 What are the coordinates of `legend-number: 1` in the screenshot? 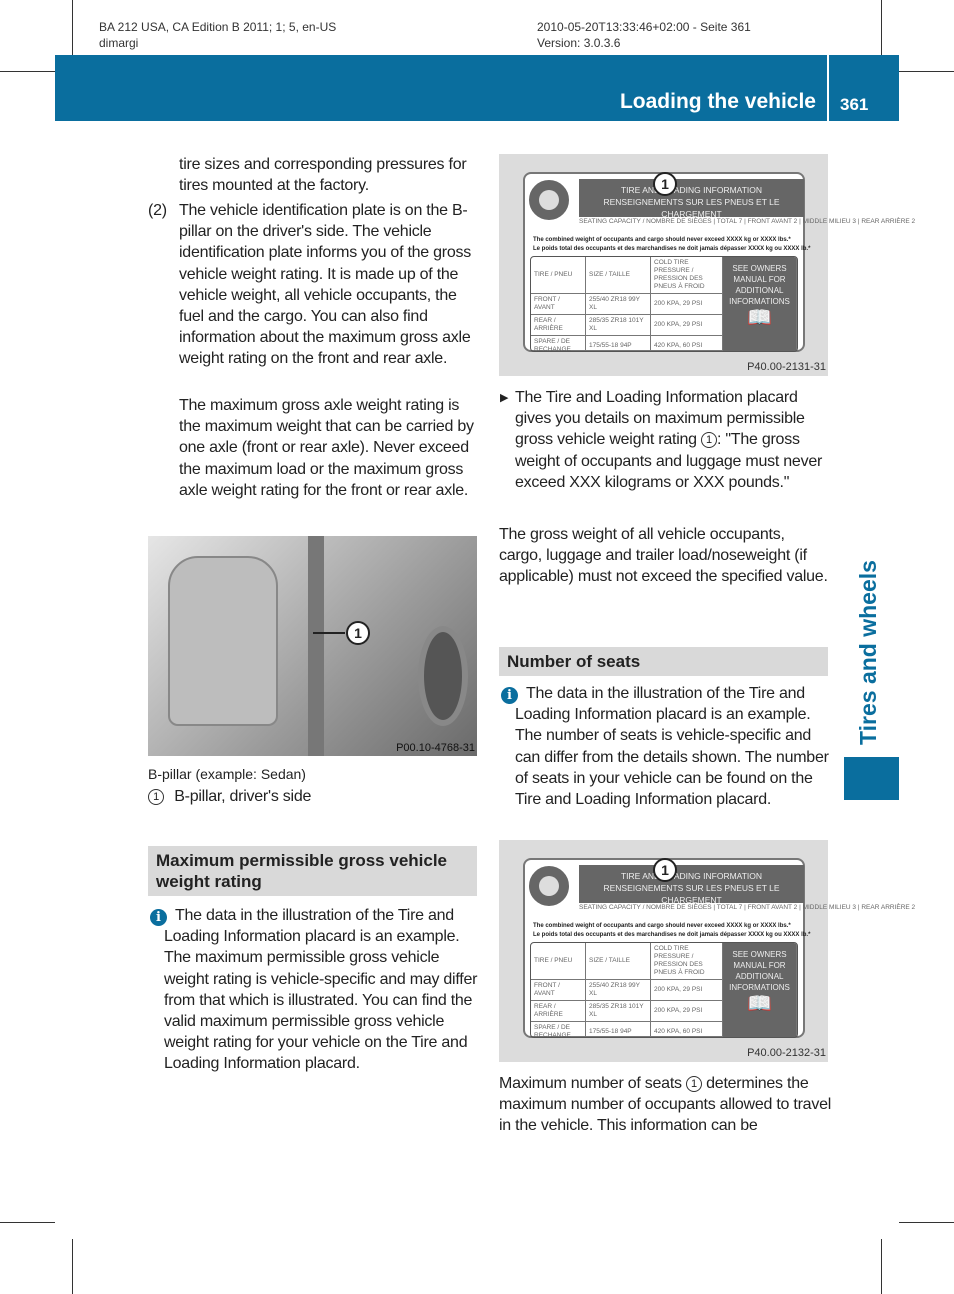 It's located at (156, 797).